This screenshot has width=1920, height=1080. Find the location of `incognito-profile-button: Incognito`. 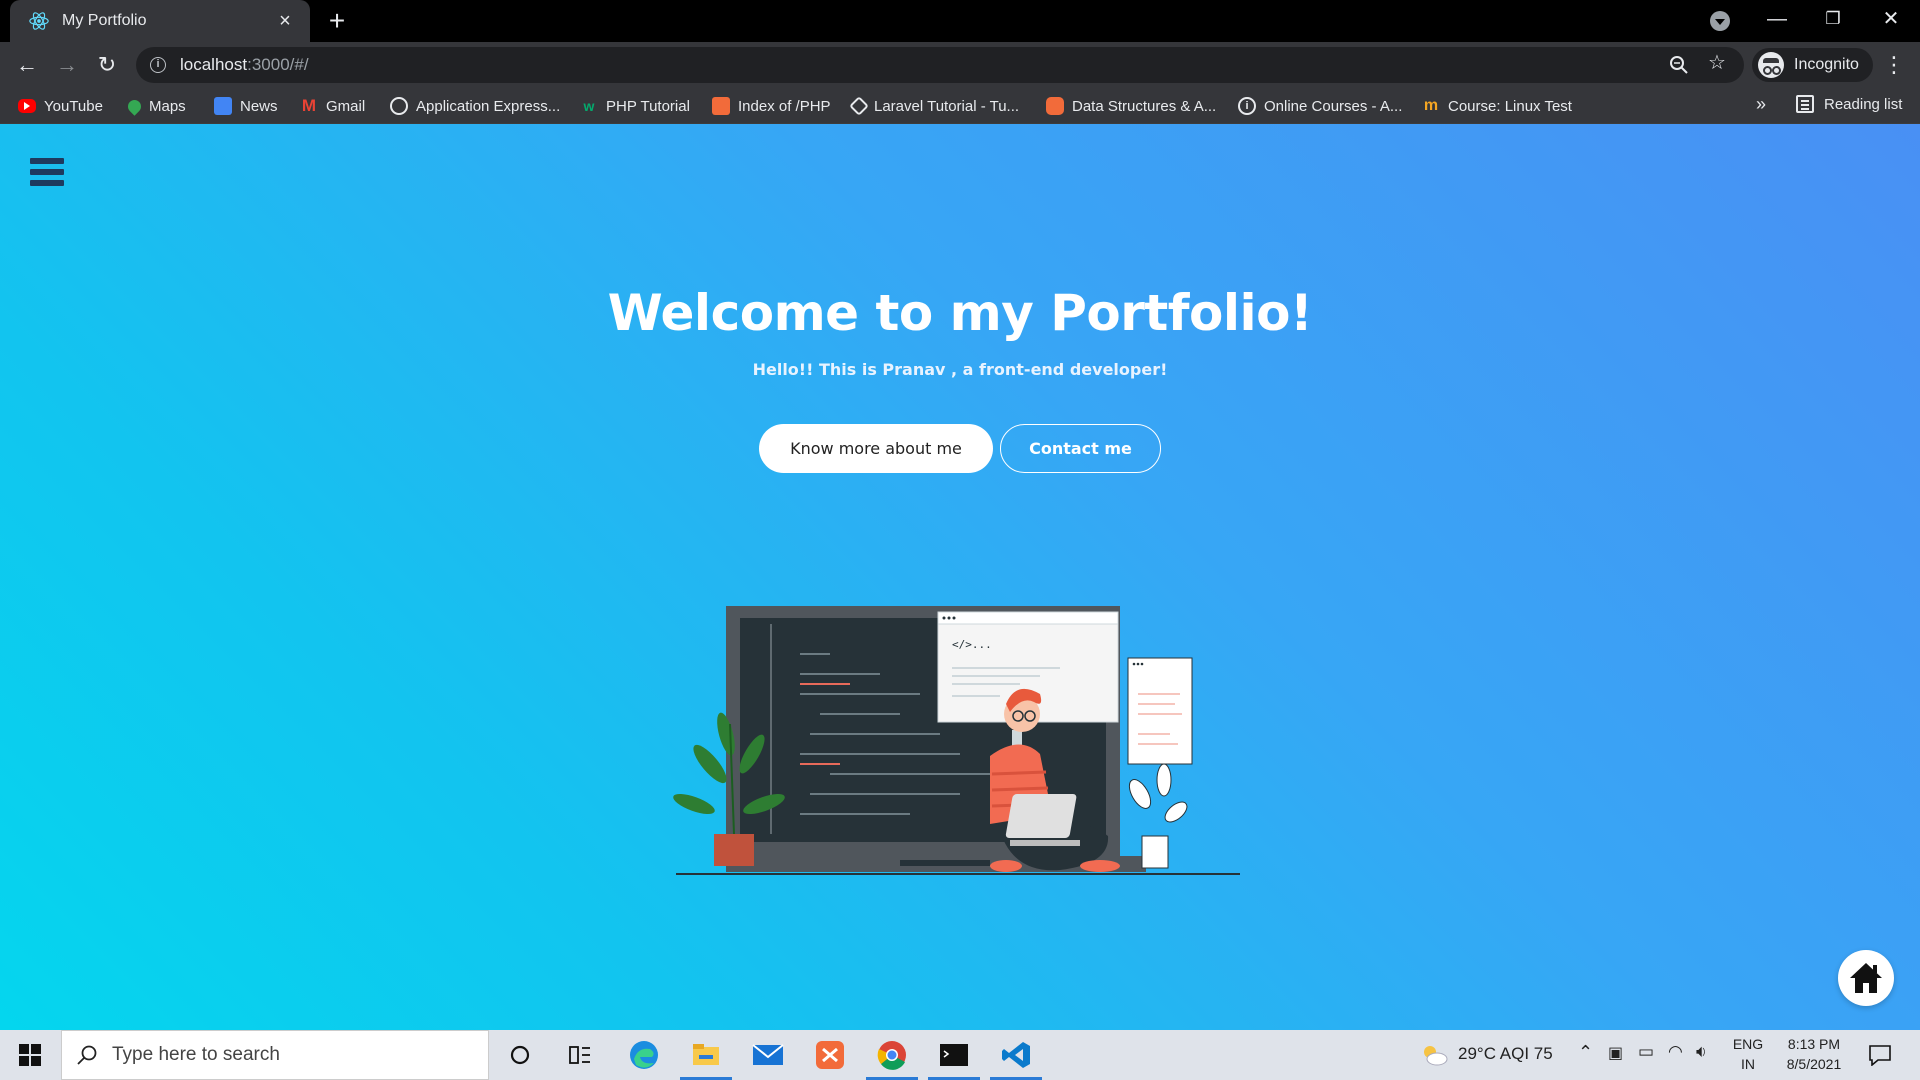

incognito-profile-button: Incognito is located at coordinates (1812, 65).